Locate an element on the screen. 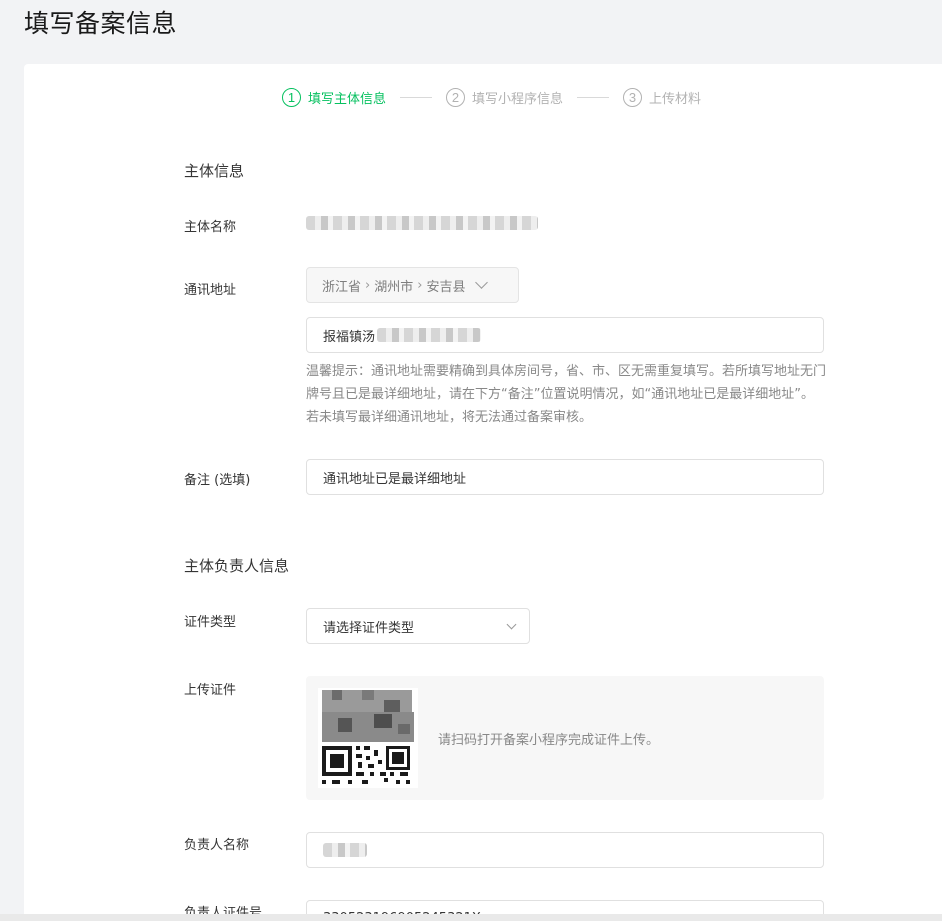 This screenshot has height=921, width=942. cert-type-placeholder: 请选择证件类型 is located at coordinates (369, 628).